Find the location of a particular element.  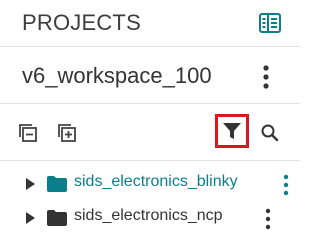

filter-button is located at coordinates (232, 131).